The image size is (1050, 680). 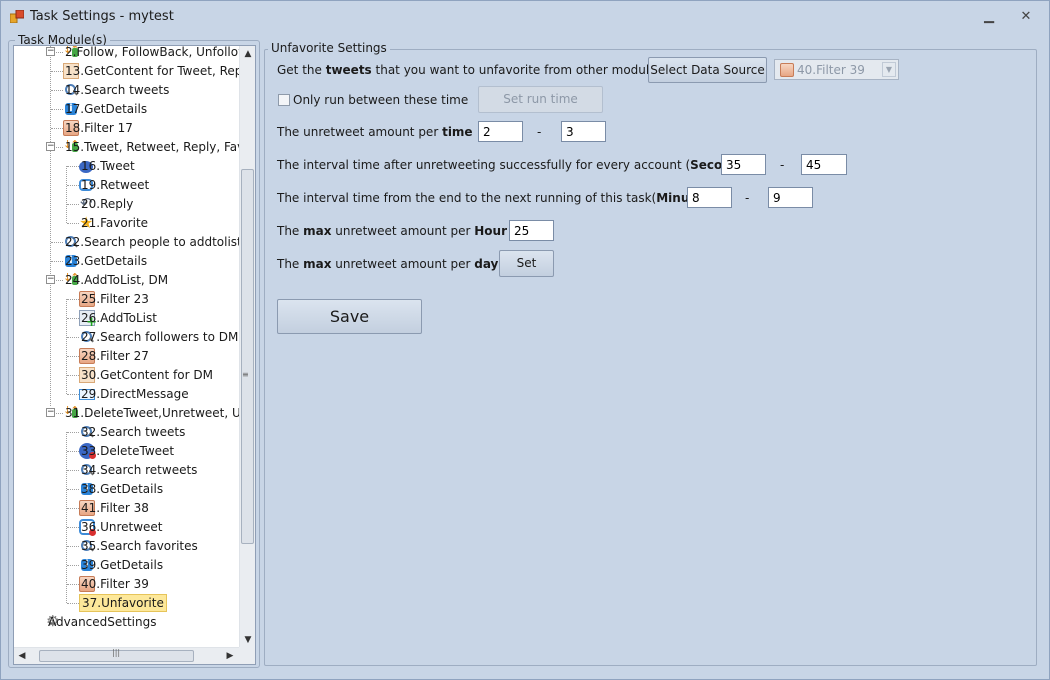 I want to click on save-button: Save, so click(x=349, y=316).